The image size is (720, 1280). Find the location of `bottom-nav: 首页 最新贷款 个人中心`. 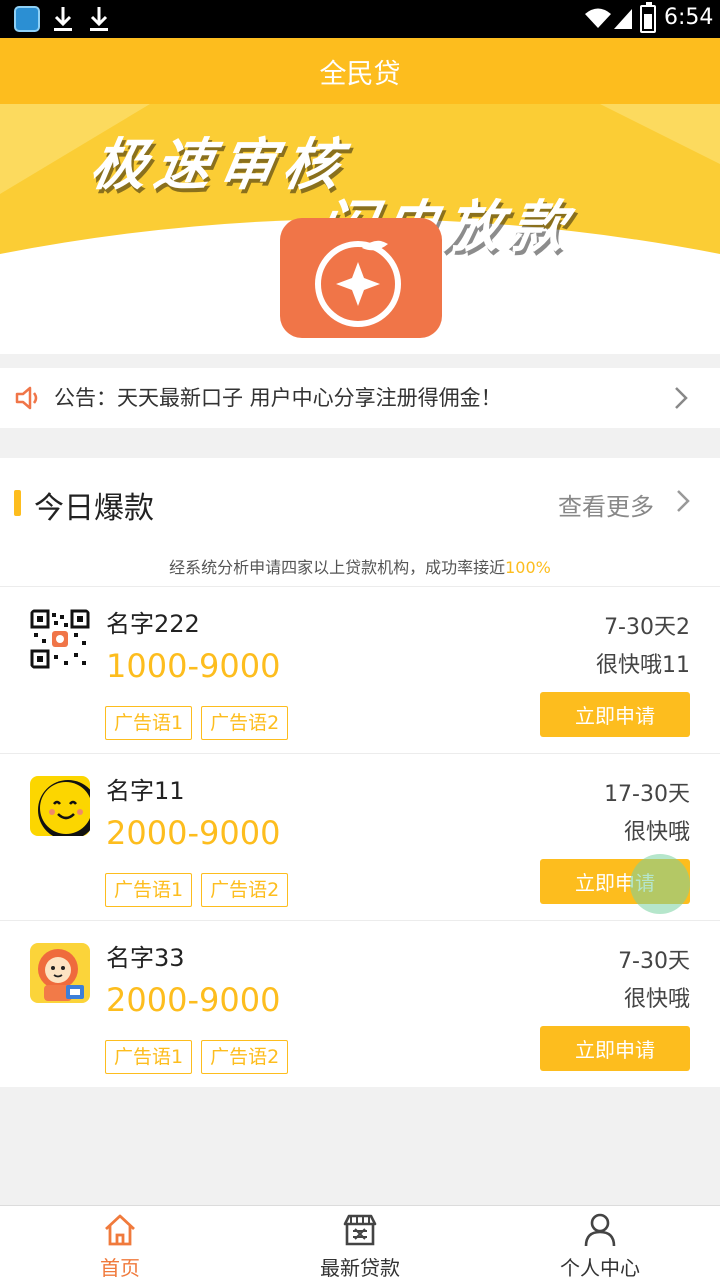

bottom-nav: 首页 最新贷款 个人中心 is located at coordinates (360, 1242).